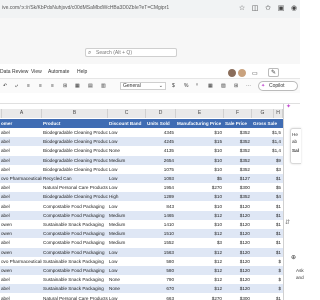 Image resolution: width=320 pixels, height=300 pixels. Describe the element at coordinates (268, 9) in the screenshot. I see `favorites-icon: ✩` at that location.